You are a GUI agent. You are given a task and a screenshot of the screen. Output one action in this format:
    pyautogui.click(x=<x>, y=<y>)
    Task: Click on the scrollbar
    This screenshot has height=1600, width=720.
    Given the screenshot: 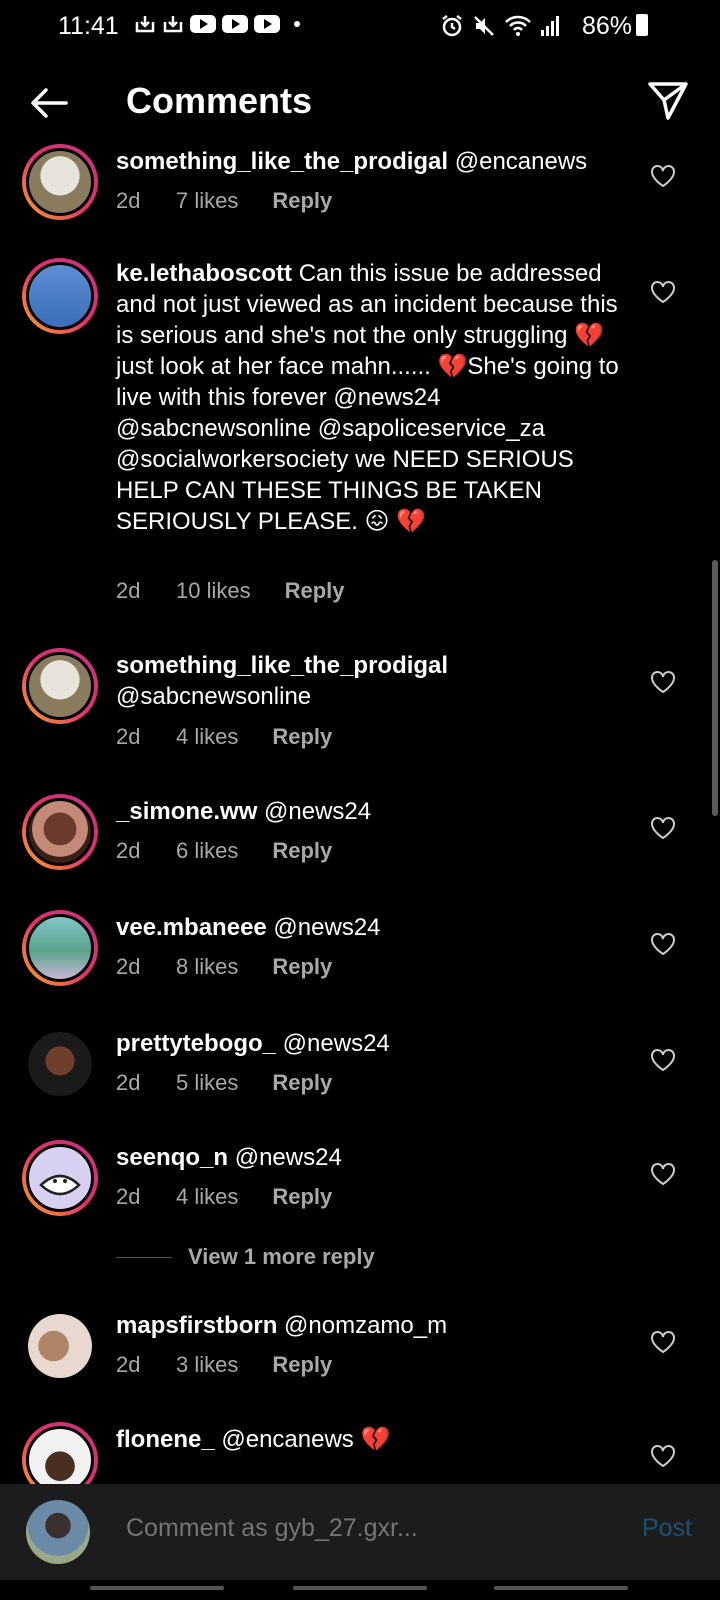 What is the action you would take?
    pyautogui.click(x=715, y=688)
    